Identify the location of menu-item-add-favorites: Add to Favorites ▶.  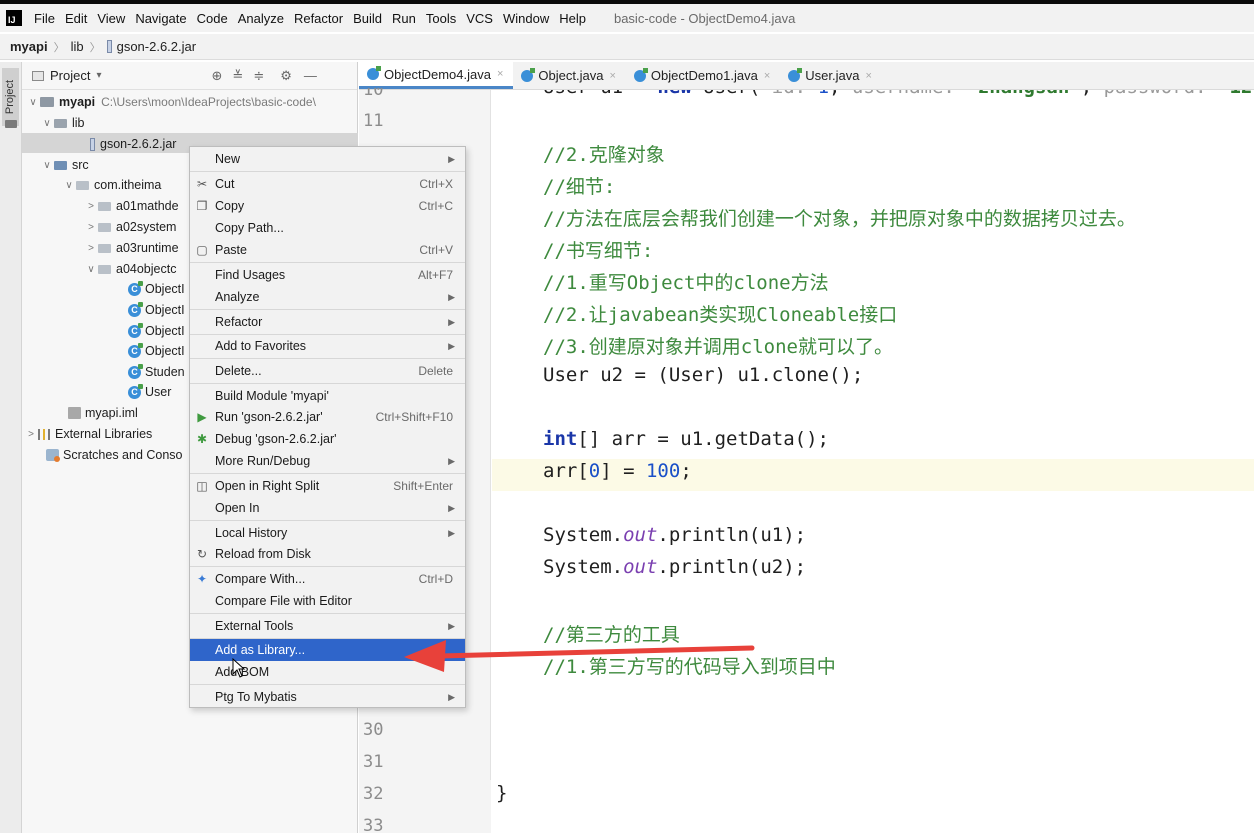
(327, 346).